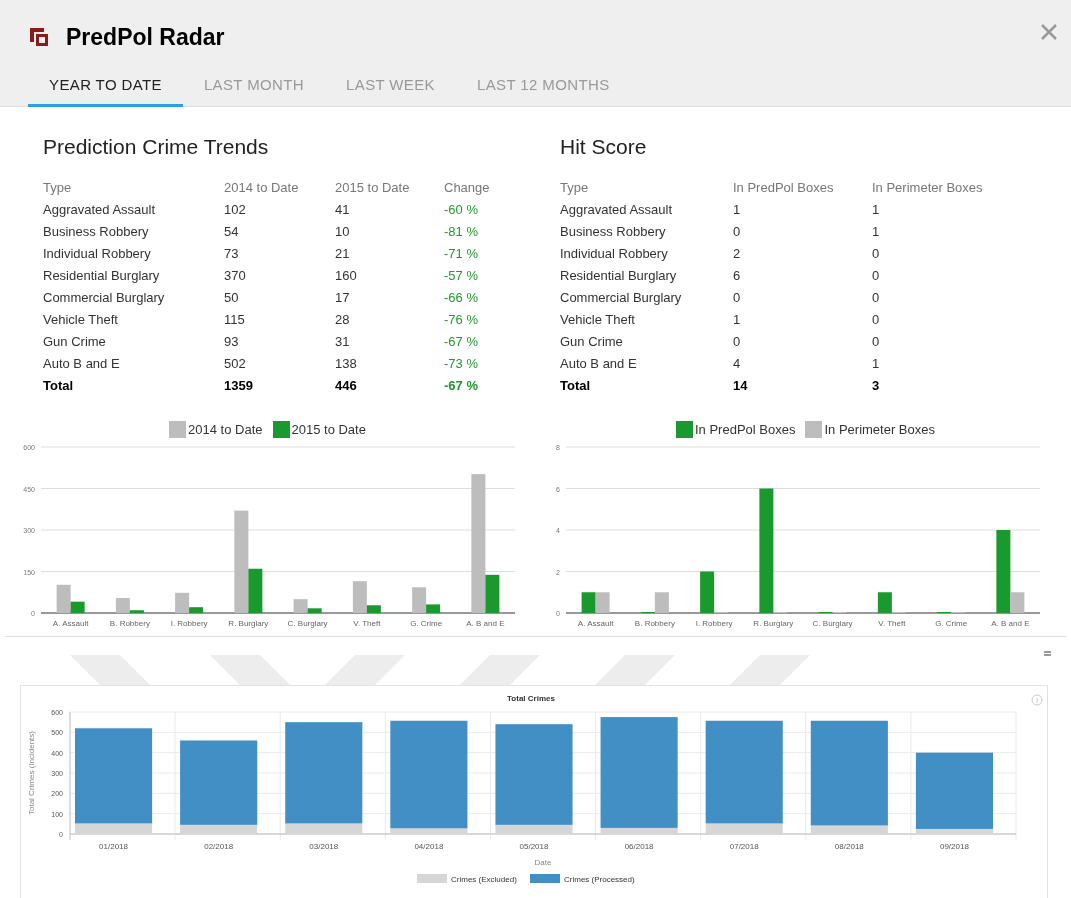  I want to click on table-cell-text: 446, so click(346, 385).